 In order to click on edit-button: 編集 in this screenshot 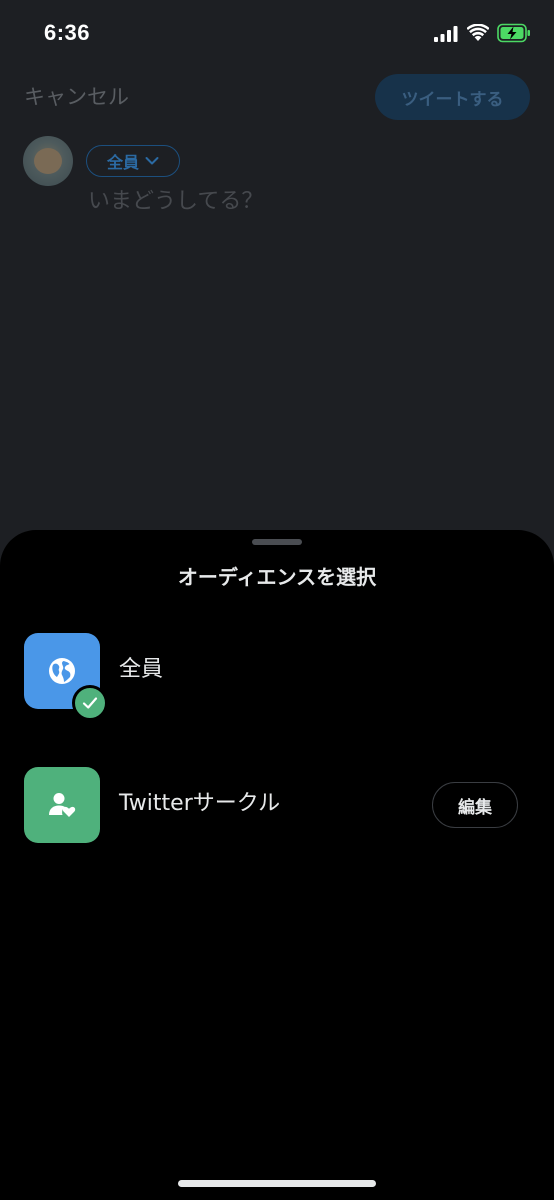, I will do `click(475, 805)`.